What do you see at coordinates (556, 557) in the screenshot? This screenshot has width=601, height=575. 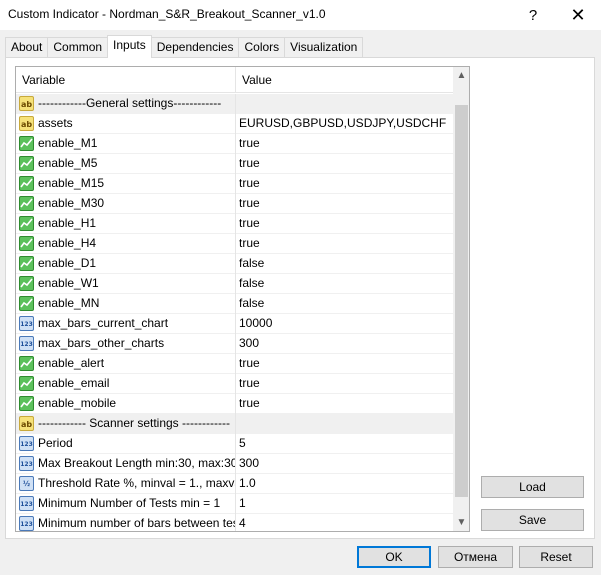 I see `reset-button: Reset` at bounding box center [556, 557].